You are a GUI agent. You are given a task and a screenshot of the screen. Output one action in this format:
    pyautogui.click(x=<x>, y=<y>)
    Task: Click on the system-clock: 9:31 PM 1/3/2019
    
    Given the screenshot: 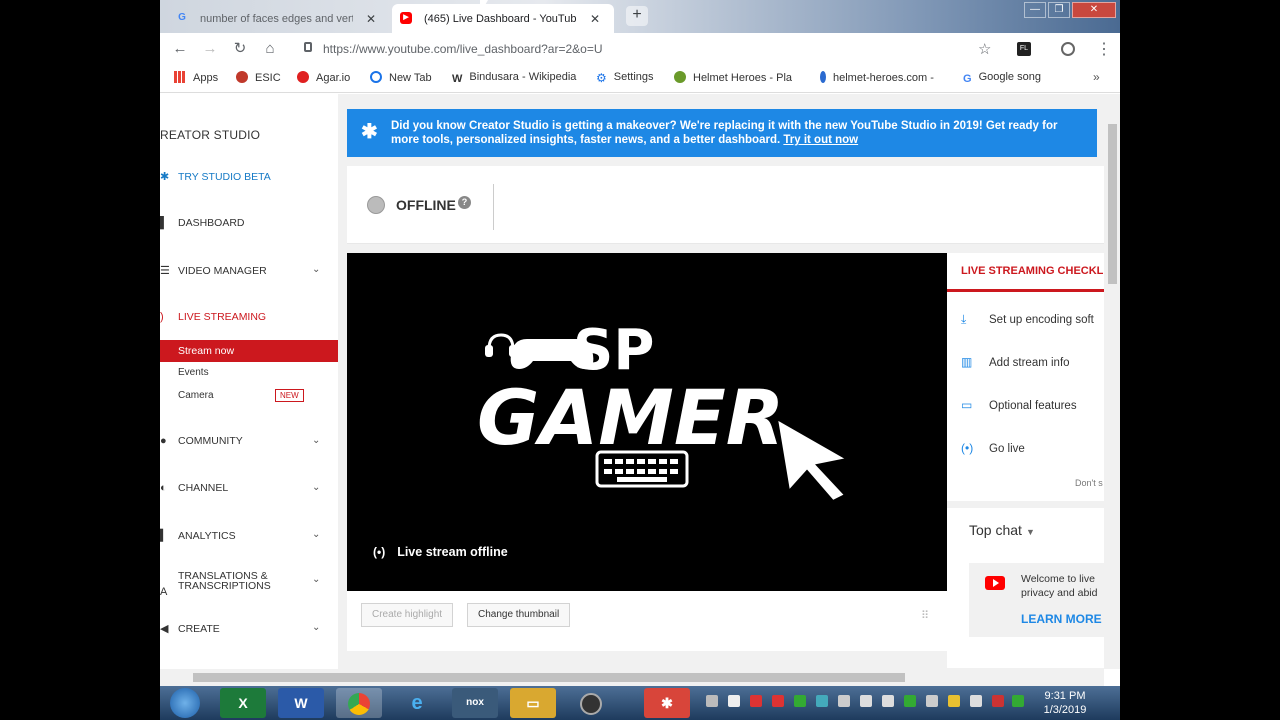 What is the action you would take?
    pyautogui.click(x=1065, y=703)
    